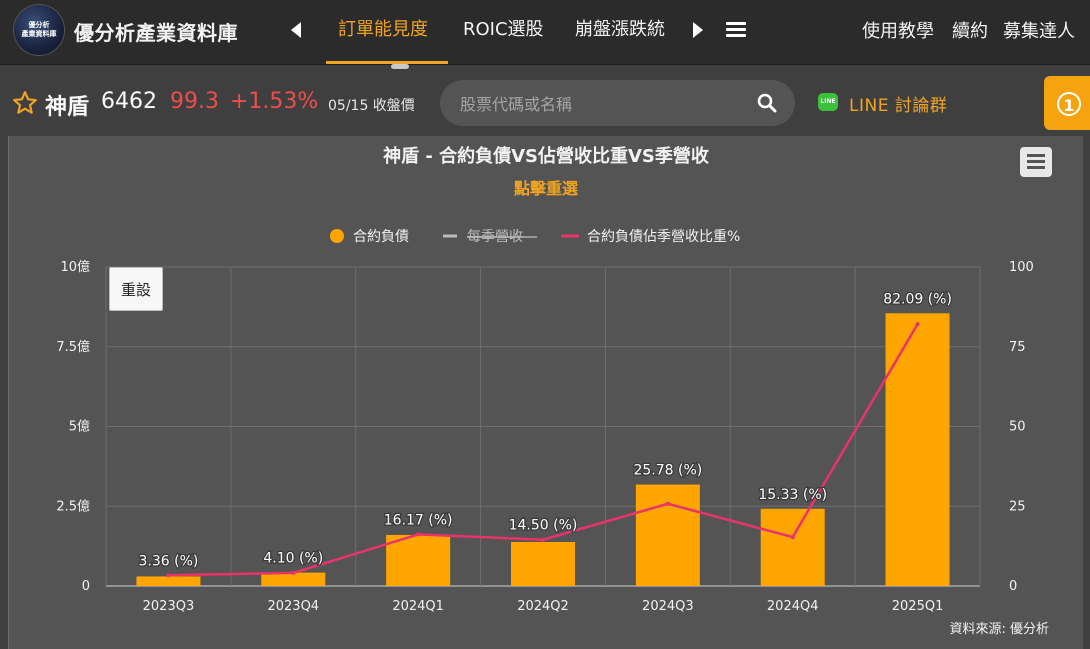  What do you see at coordinates (387, 62) in the screenshot?
I see `active-tab-underline` at bounding box center [387, 62].